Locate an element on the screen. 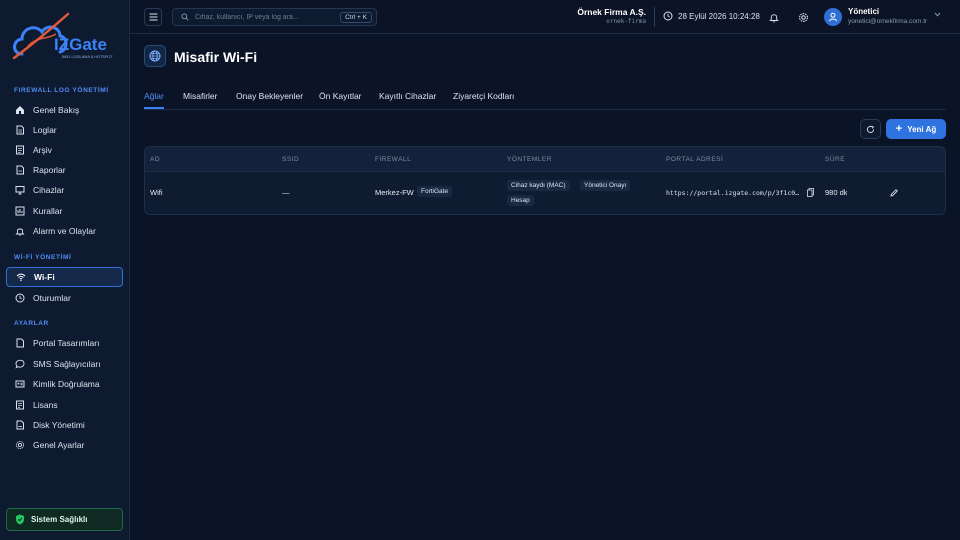 This screenshot has width=960, height=540. globe-badge is located at coordinates (155, 56).